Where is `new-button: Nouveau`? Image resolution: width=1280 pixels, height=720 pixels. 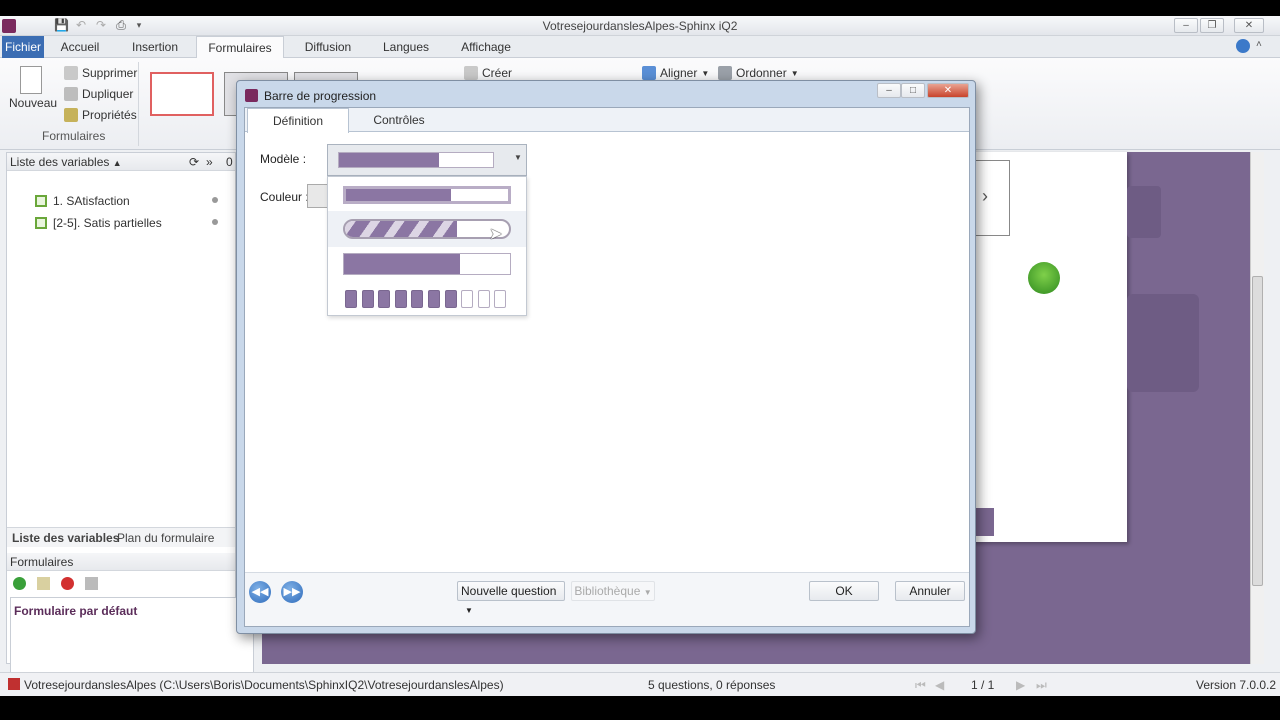
new-button: Nouveau is located at coordinates (33, 103).